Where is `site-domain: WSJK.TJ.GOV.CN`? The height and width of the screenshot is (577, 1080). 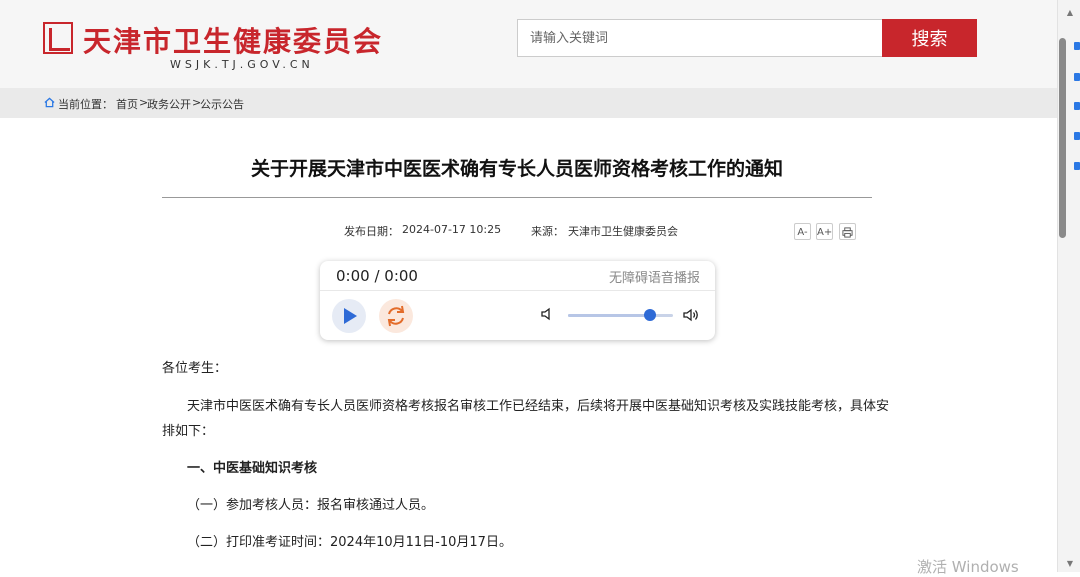
site-domain: WSJK.TJ.GOV.CN is located at coordinates (242, 64).